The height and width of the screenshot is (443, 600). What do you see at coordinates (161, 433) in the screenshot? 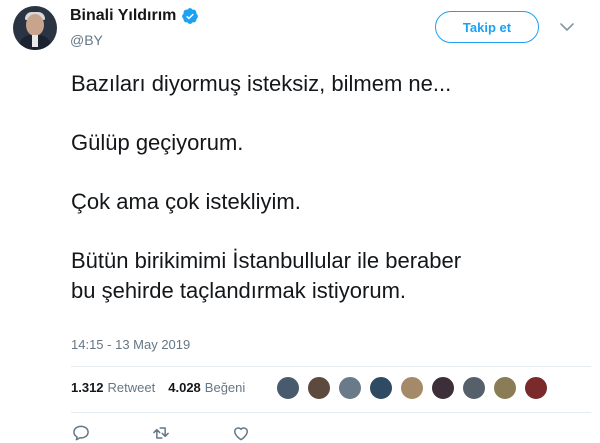
I see `retweet-icon` at bounding box center [161, 433].